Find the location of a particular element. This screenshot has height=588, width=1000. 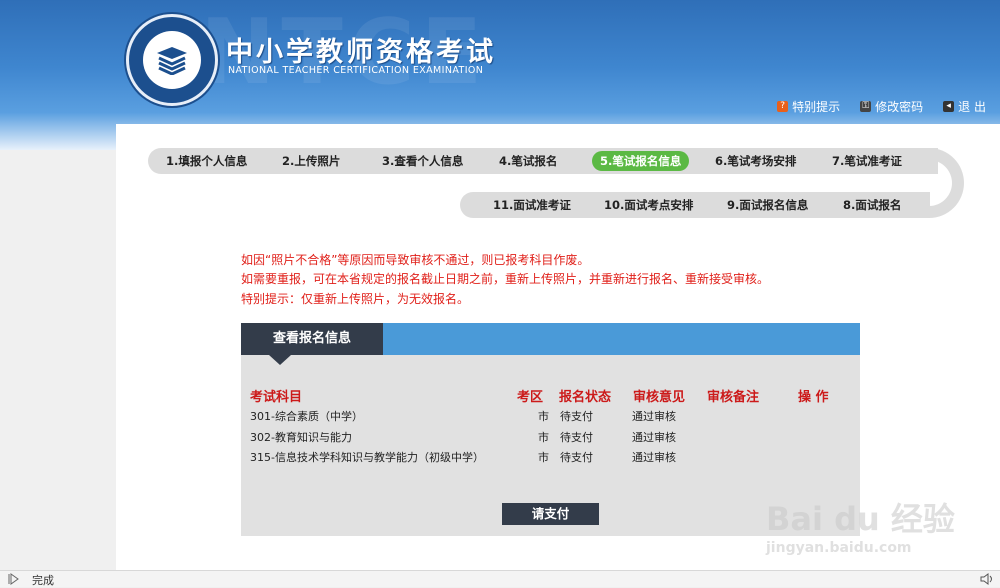

special-notice-link: ? 特别提示 is located at coordinates (808, 106).